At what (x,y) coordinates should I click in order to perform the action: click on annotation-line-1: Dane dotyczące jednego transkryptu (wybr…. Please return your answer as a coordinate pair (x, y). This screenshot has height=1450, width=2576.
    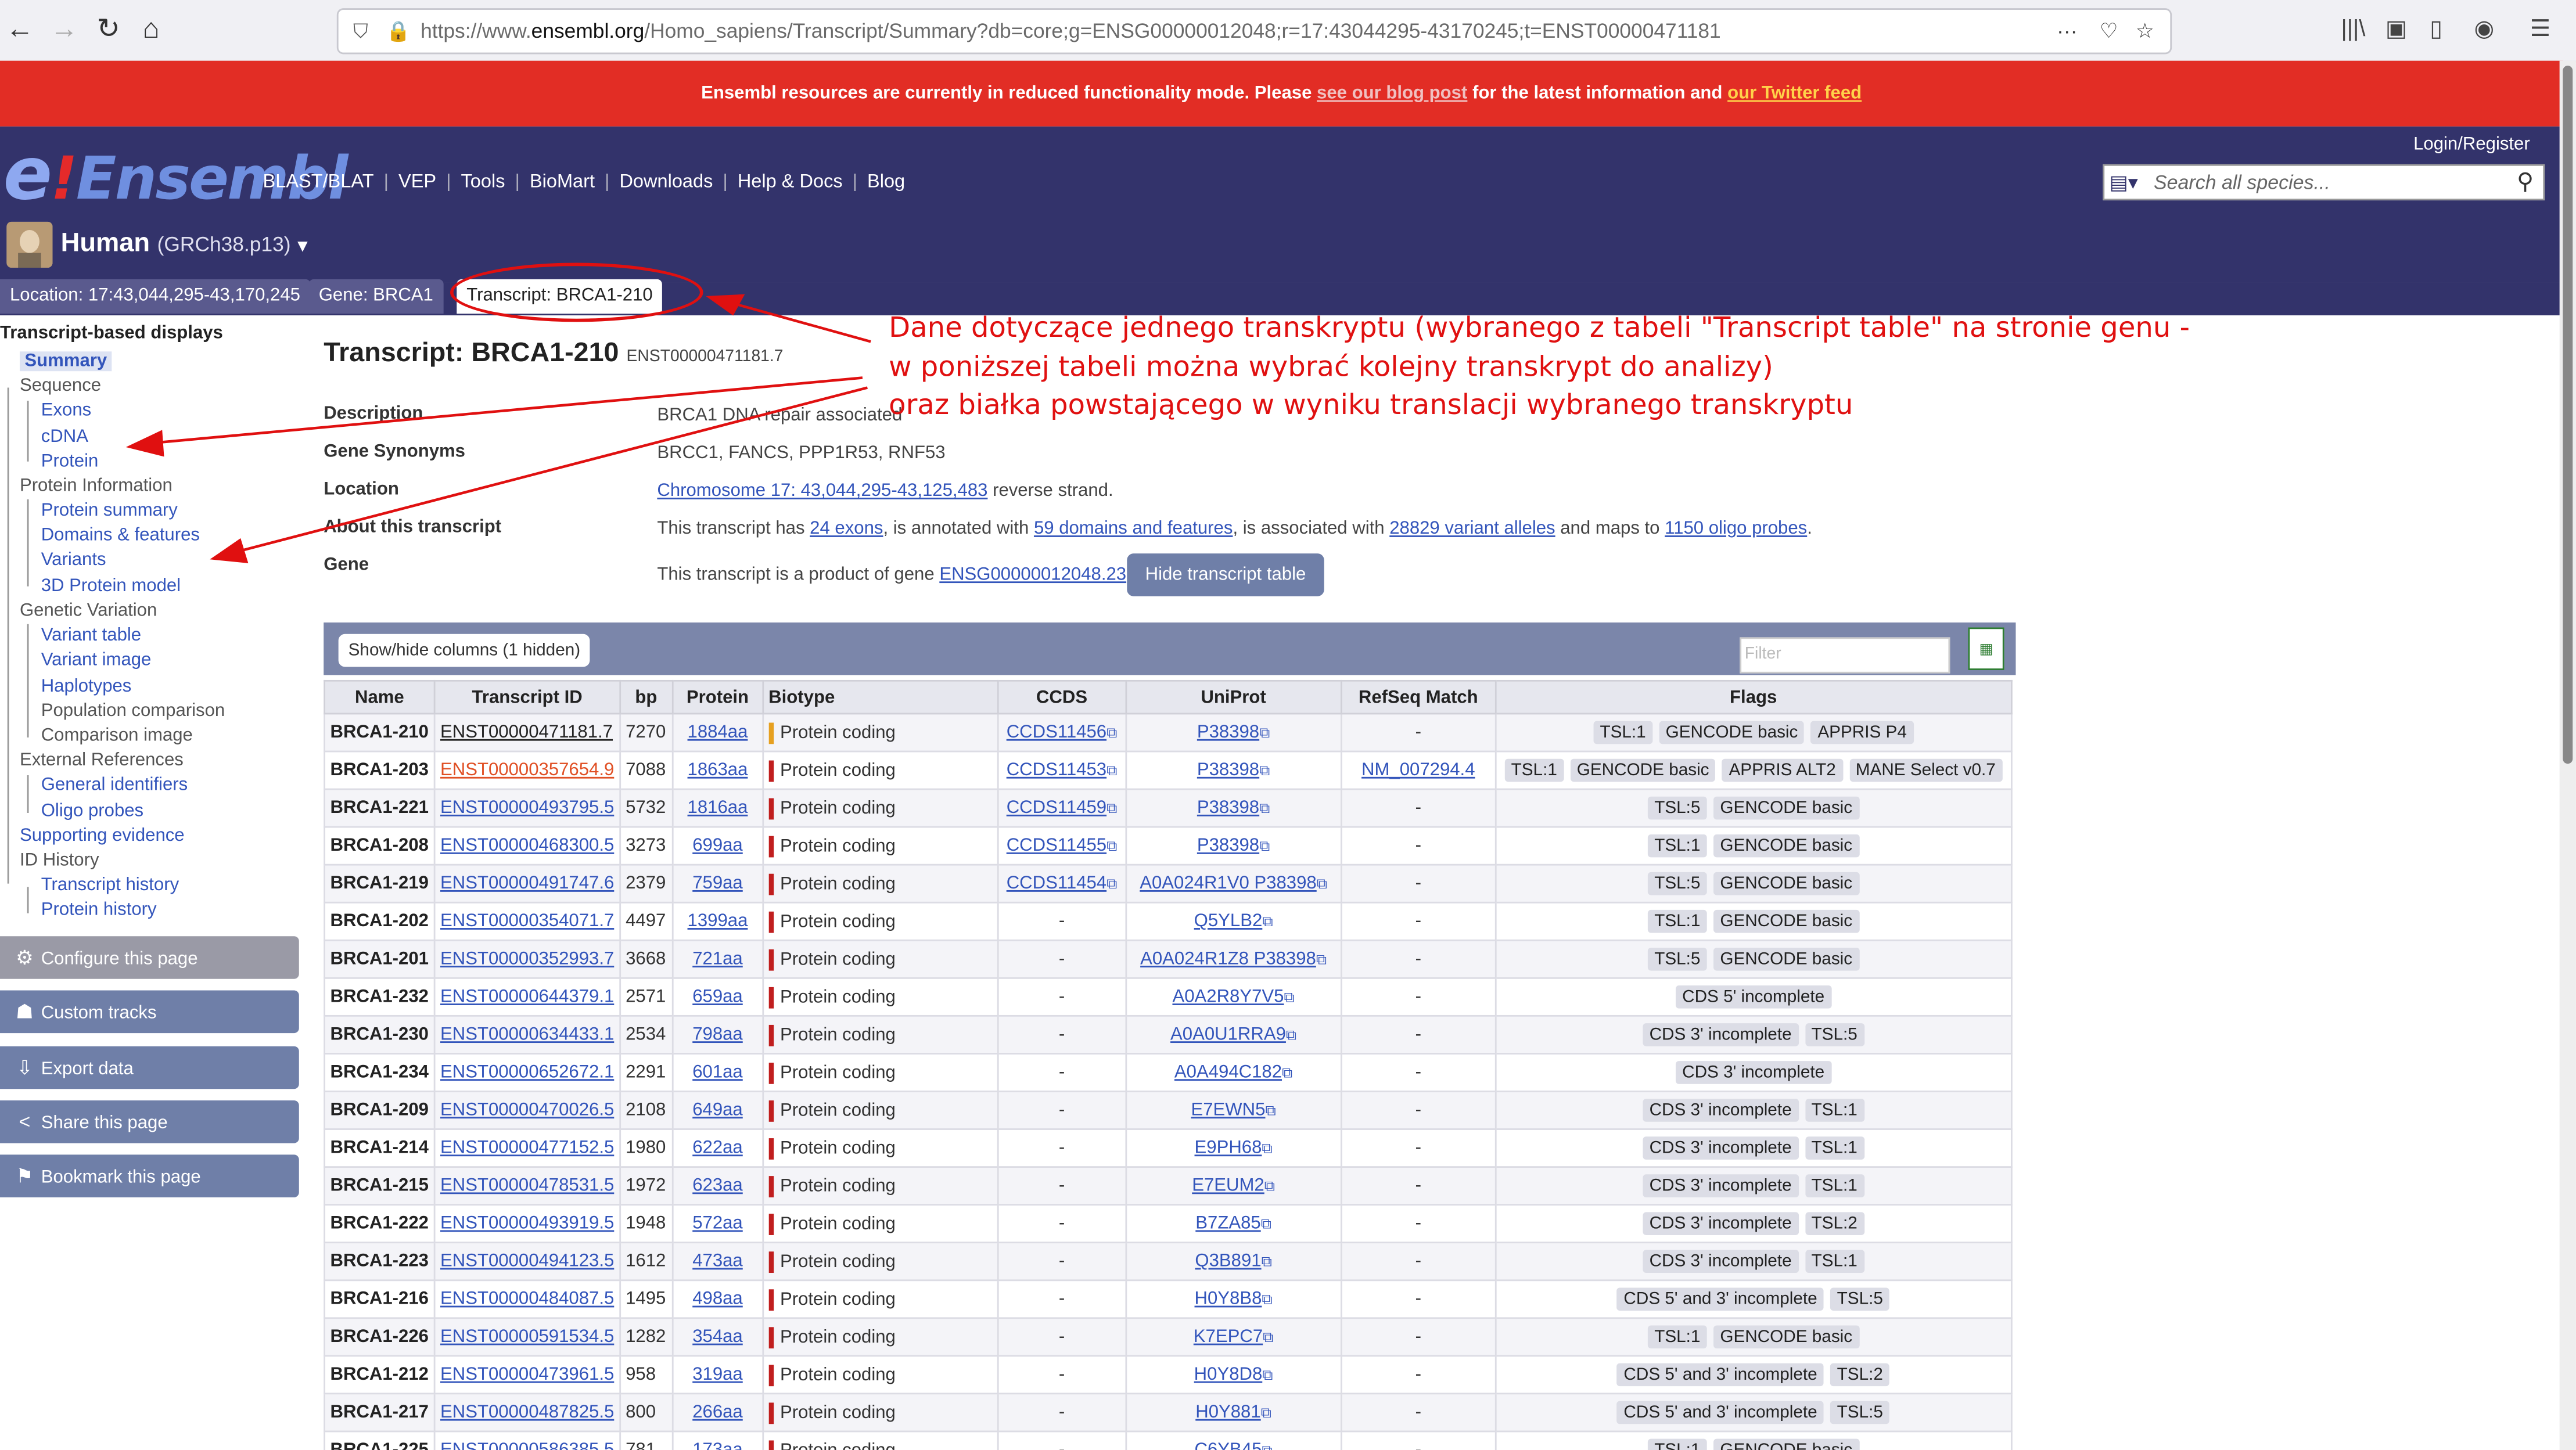
    Looking at the image, I should click on (1539, 328).